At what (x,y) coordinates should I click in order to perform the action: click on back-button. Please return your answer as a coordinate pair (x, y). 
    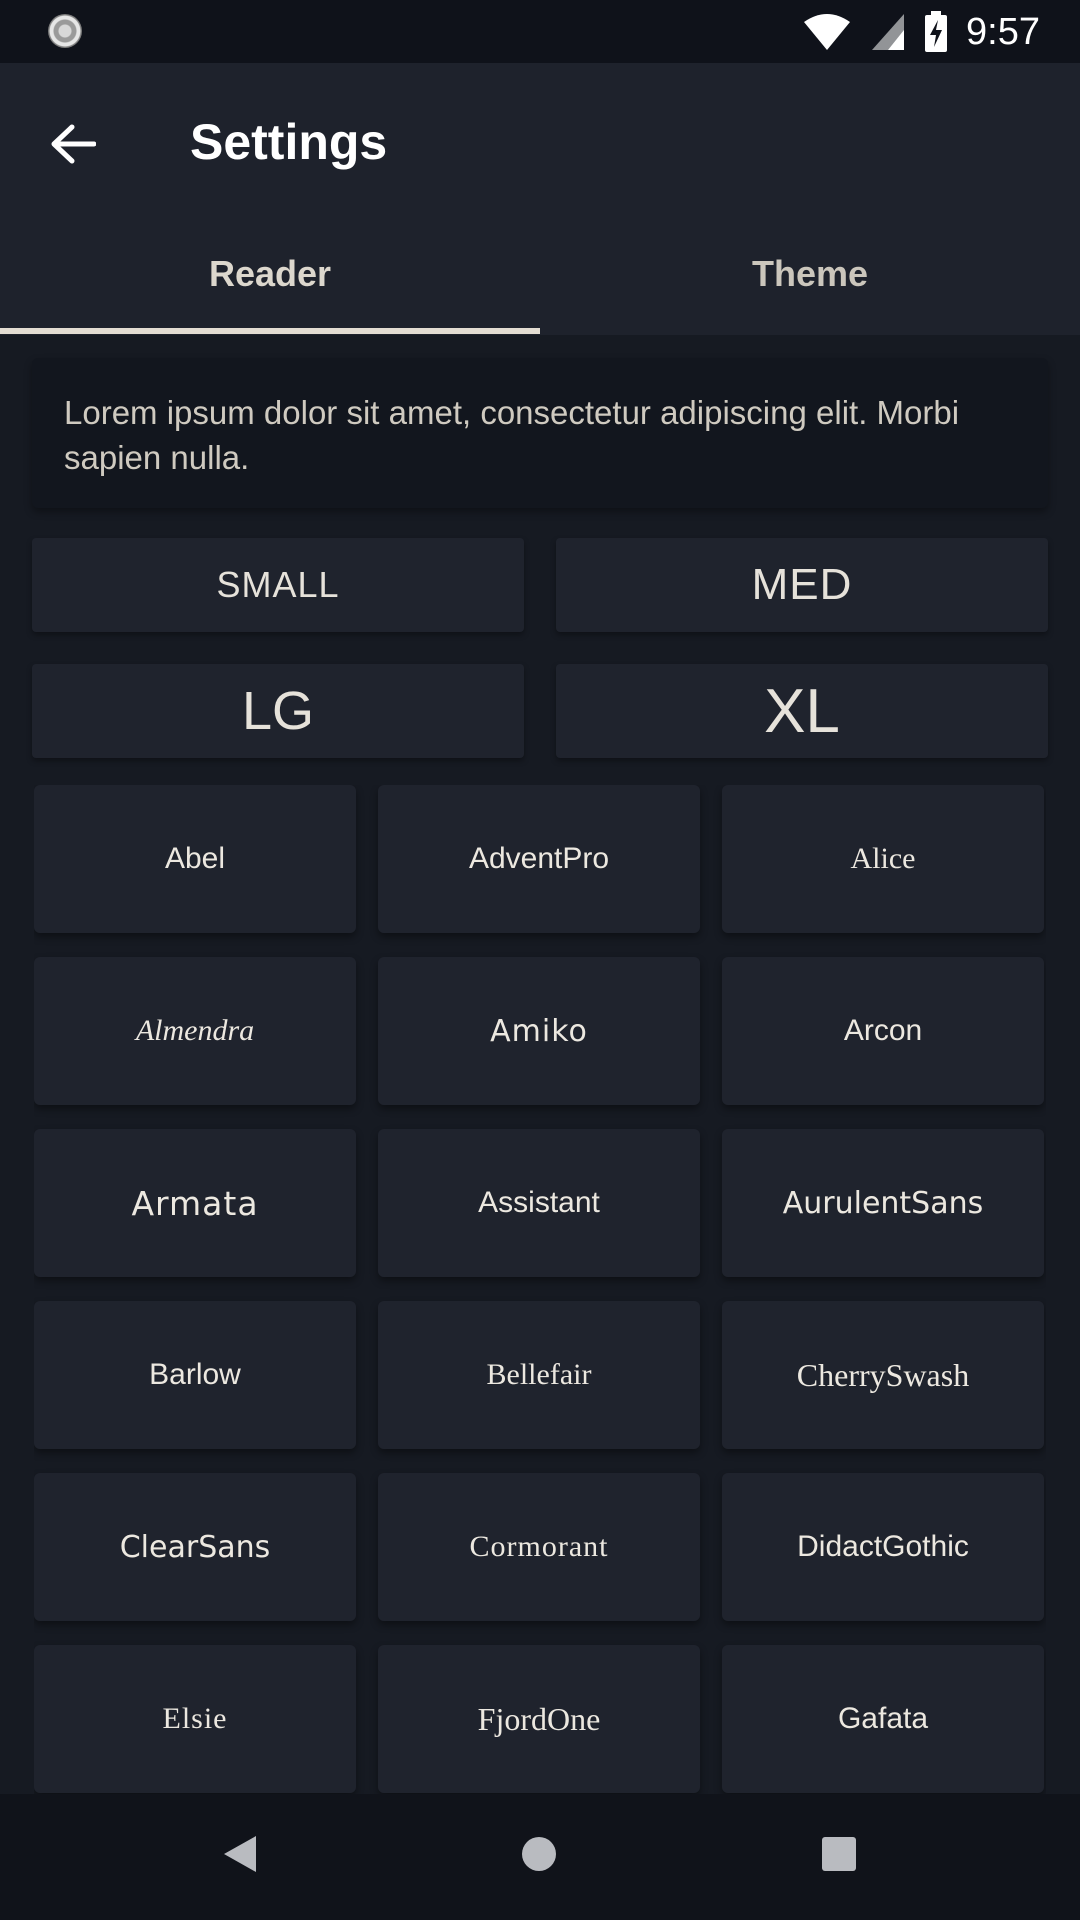
    Looking at the image, I should click on (73, 144).